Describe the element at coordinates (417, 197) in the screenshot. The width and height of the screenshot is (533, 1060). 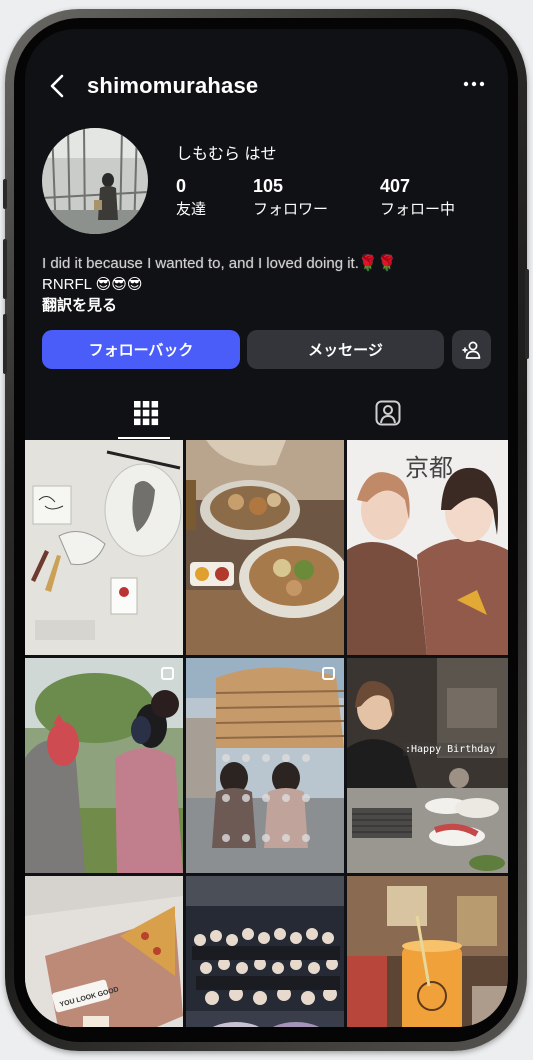
I see `stat-following: 407 フォロー中` at that location.